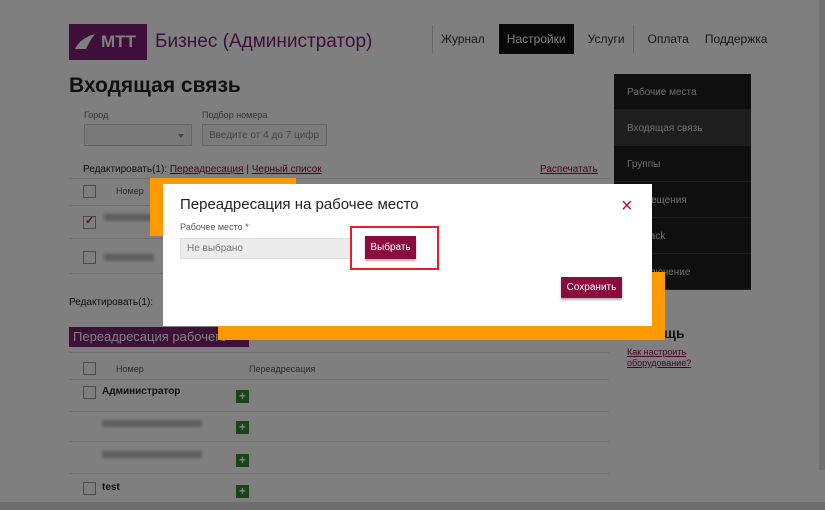  What do you see at coordinates (247, 227) in the screenshot?
I see `required-mark: *` at bounding box center [247, 227].